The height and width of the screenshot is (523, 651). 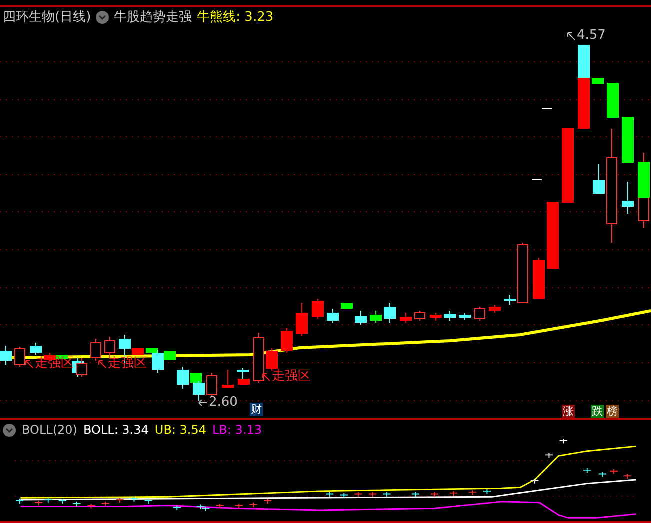 What do you see at coordinates (568, 411) in the screenshot?
I see `event-badge: 涨` at bounding box center [568, 411].